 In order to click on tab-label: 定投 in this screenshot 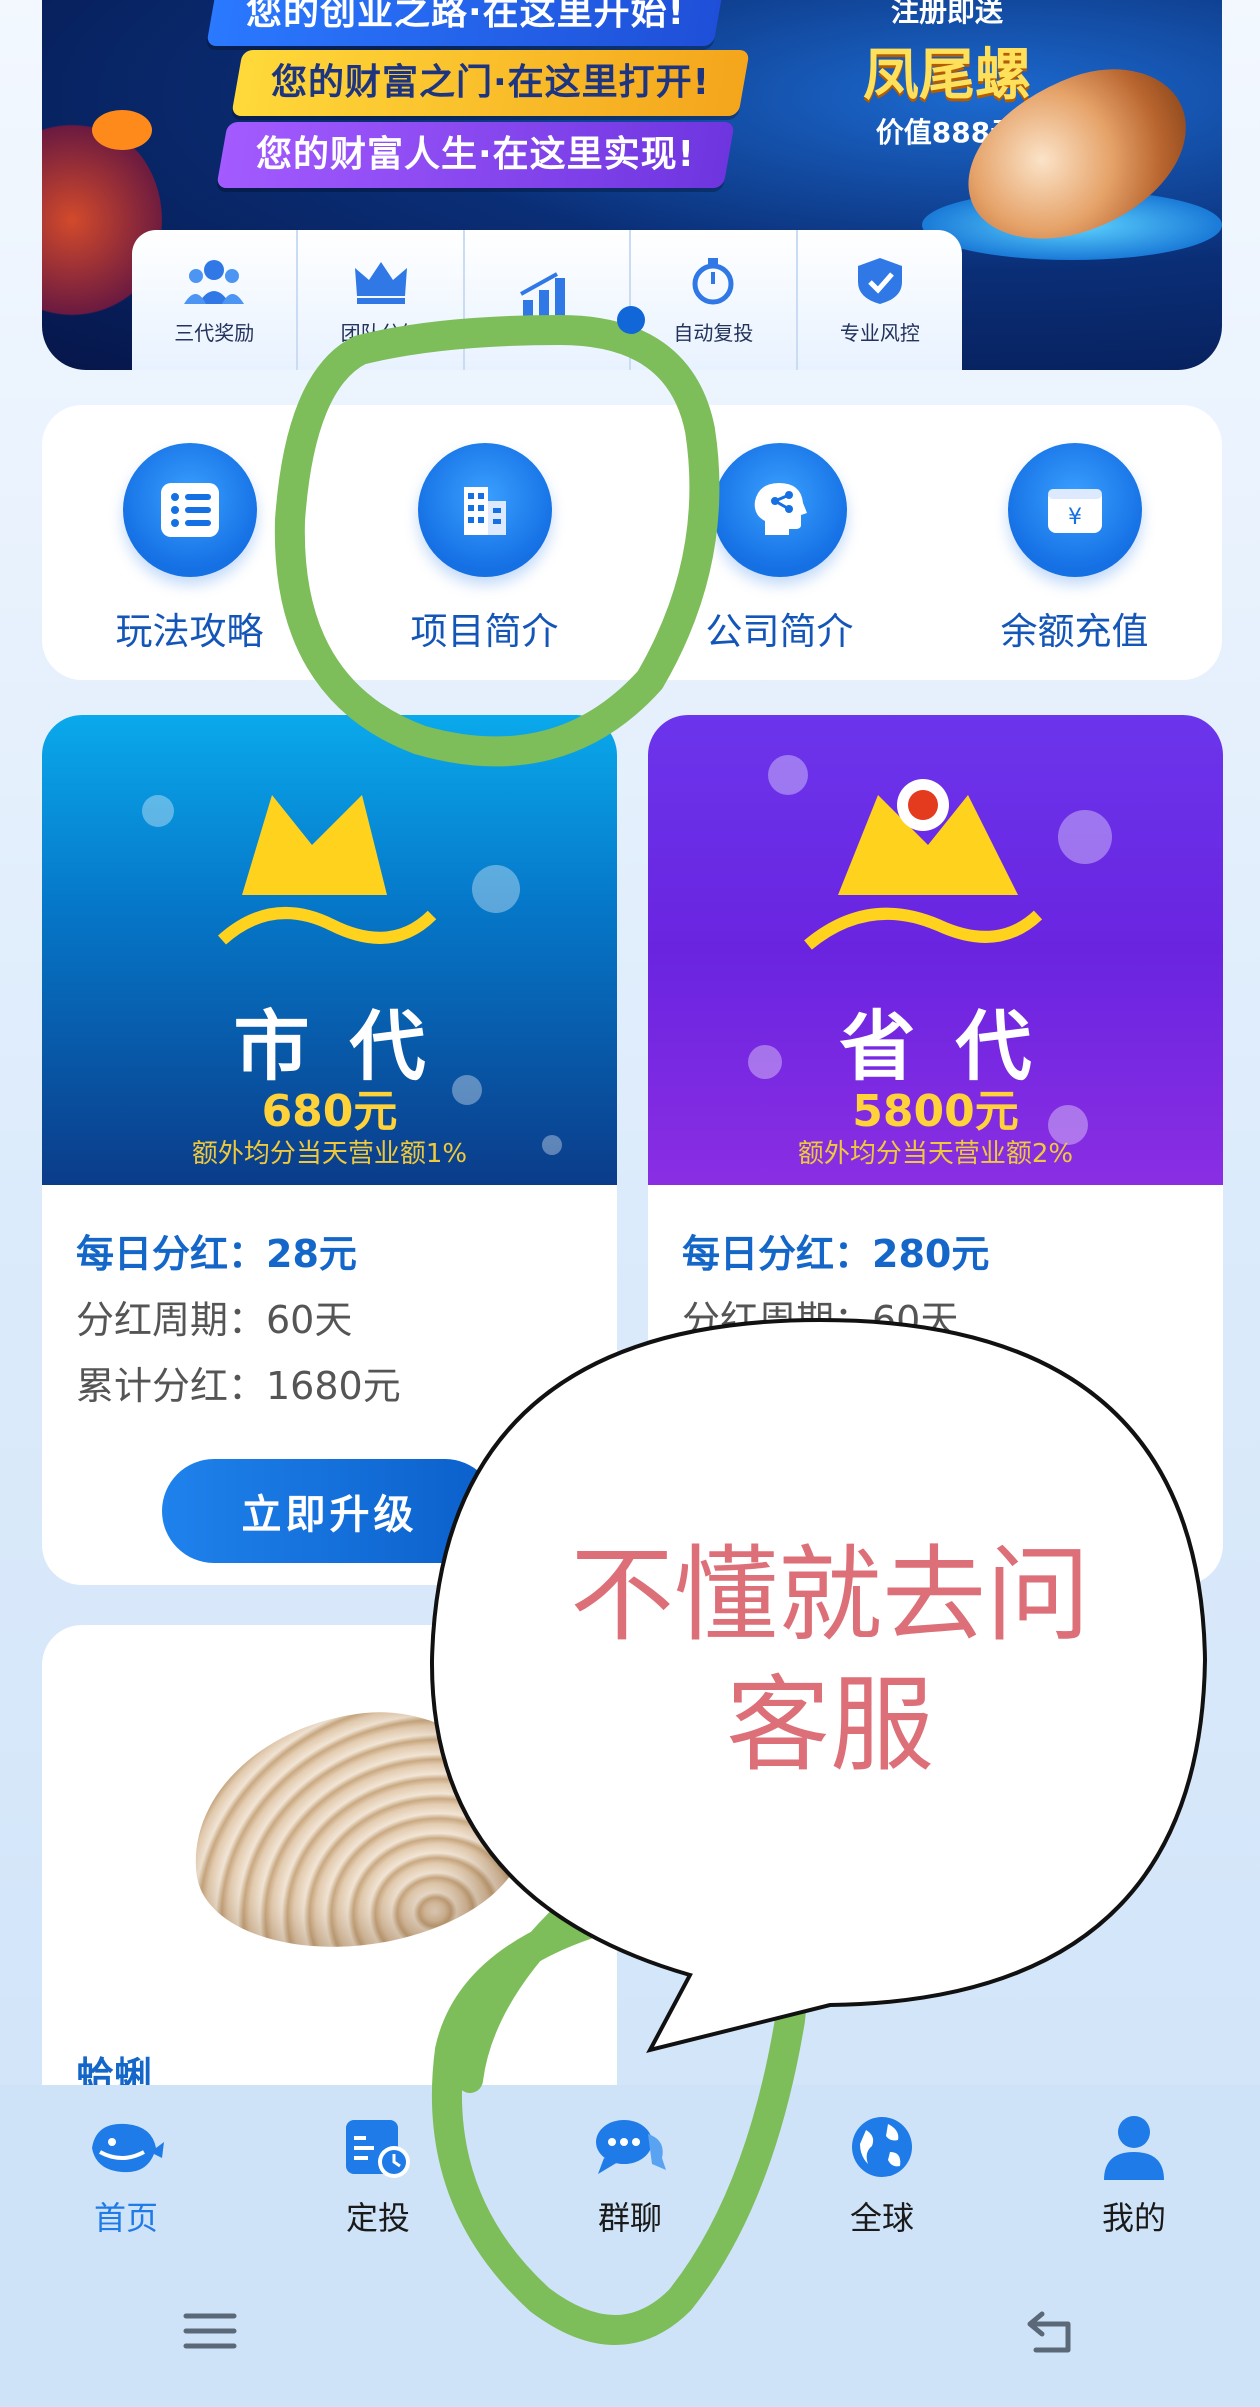, I will do `click(377, 2218)`.